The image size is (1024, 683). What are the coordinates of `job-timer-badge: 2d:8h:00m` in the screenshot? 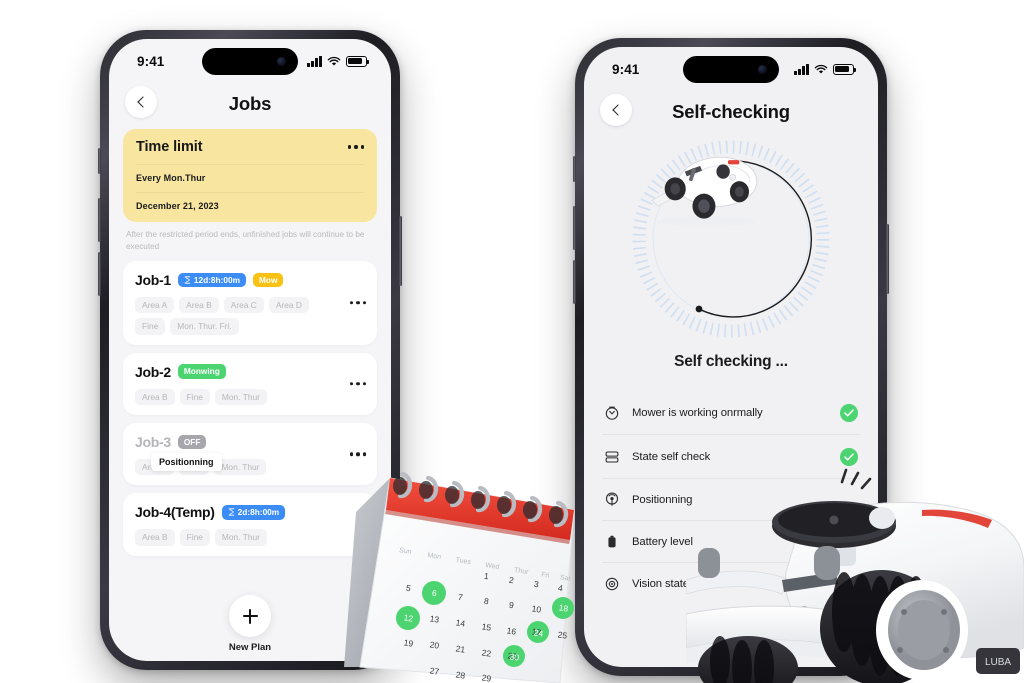 It's located at (253, 512).